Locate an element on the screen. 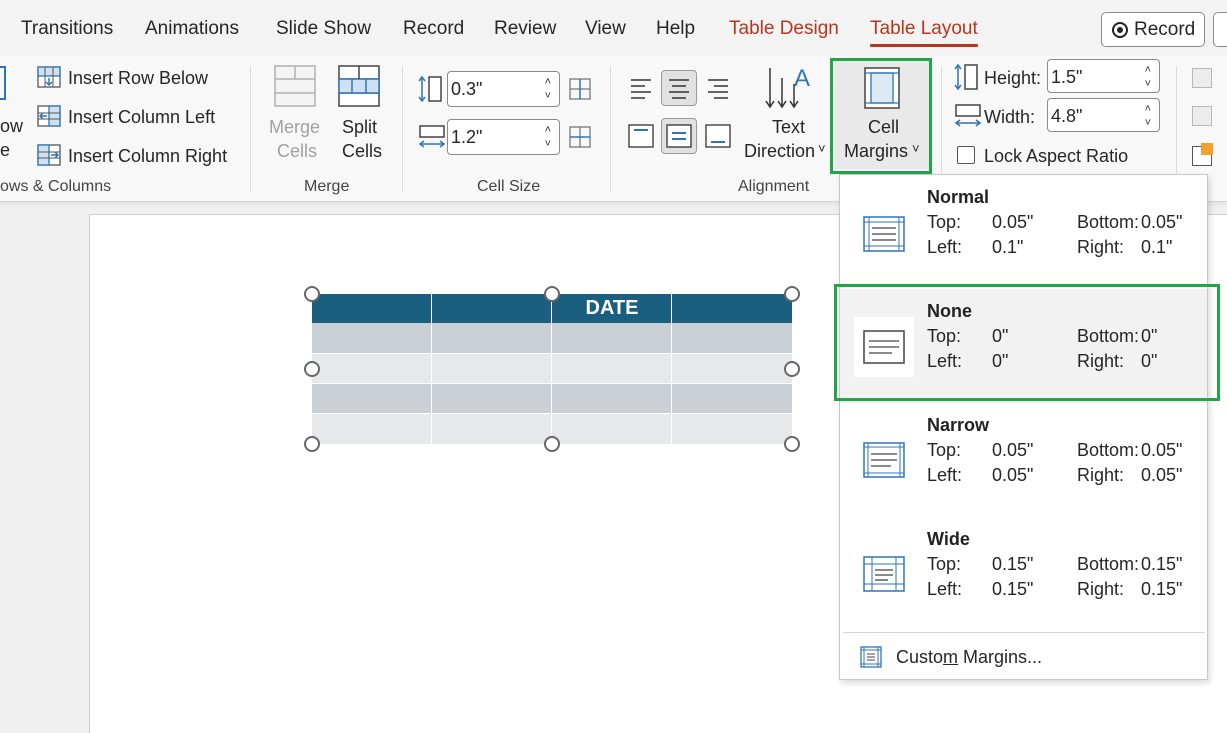  split-cells-label-2: Cells is located at coordinates (362, 151).